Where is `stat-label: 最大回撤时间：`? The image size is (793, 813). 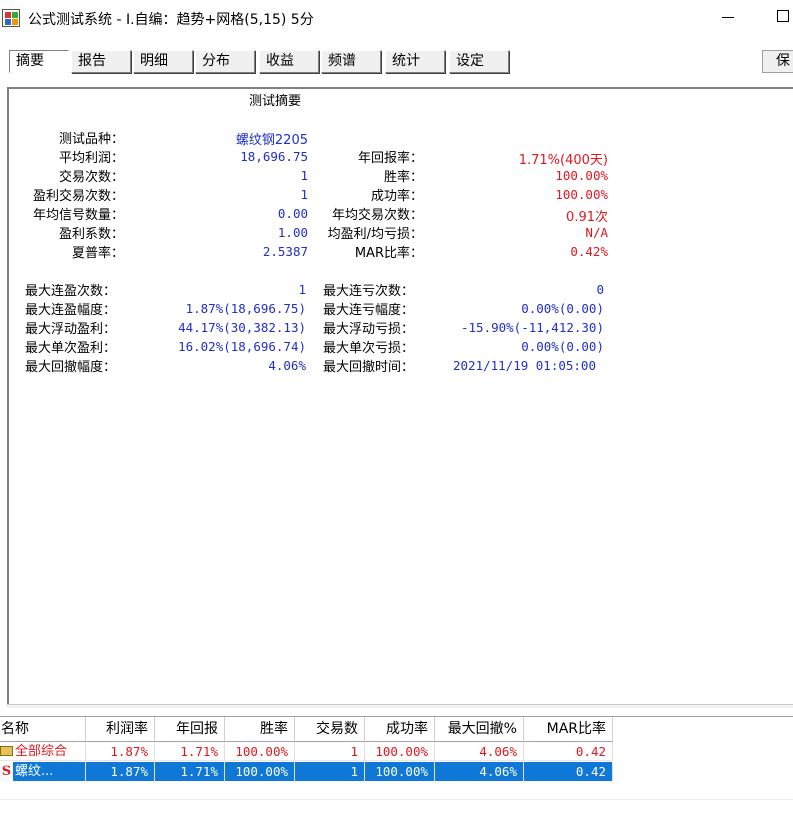
stat-label: 最大回撤时间： is located at coordinates (369, 367).